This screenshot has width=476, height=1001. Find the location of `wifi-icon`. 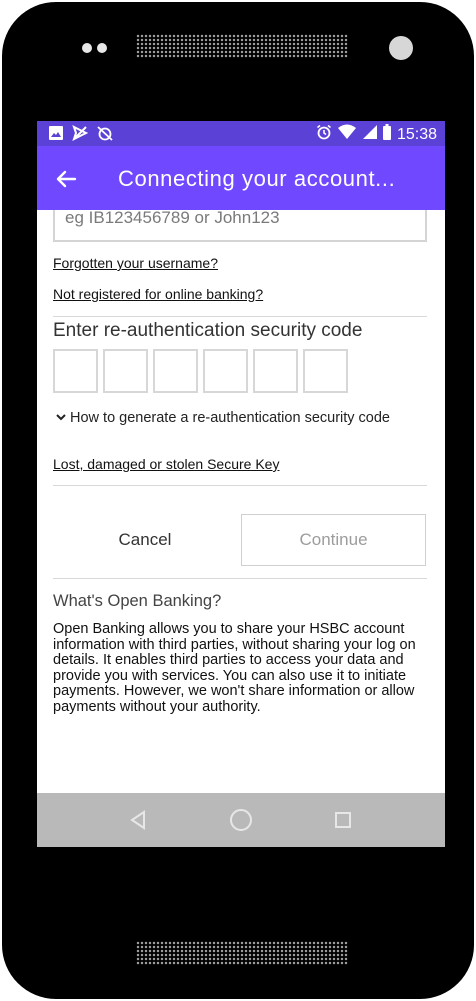

wifi-icon is located at coordinates (346, 134).